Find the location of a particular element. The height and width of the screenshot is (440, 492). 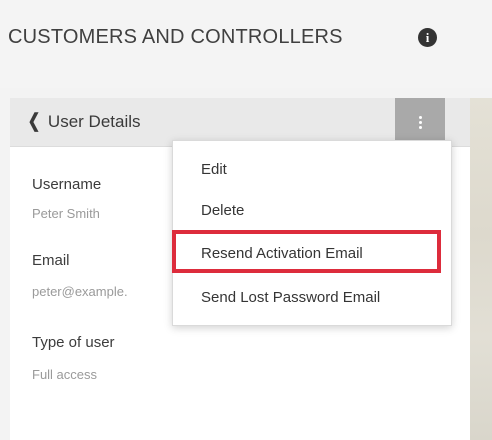

email-value: peter@example. is located at coordinates (80, 291).